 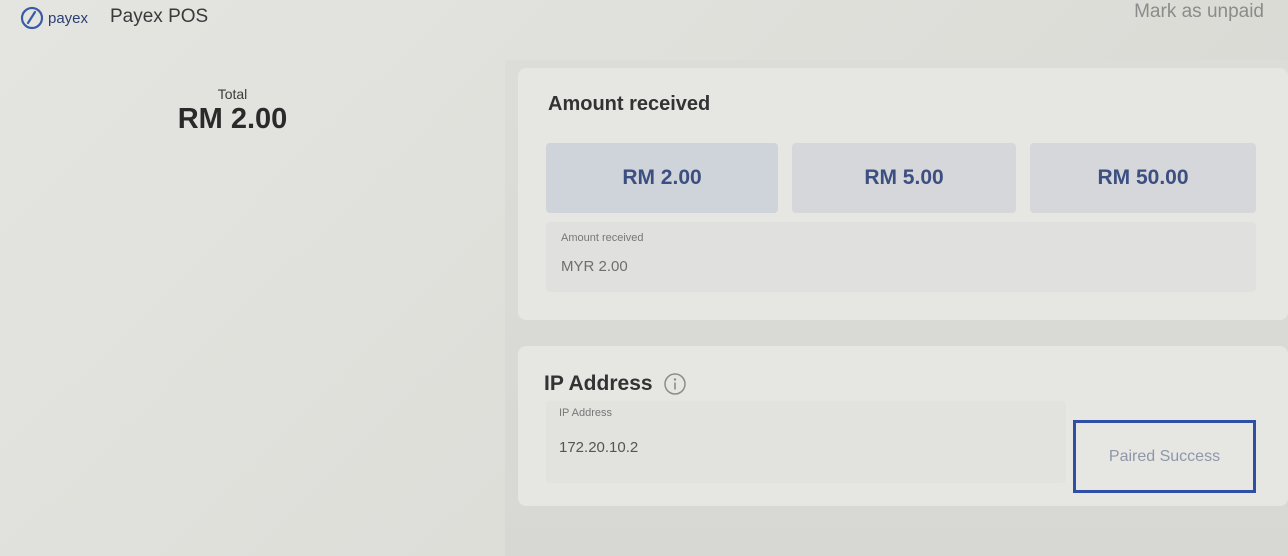 What do you see at coordinates (644, 20) in the screenshot?
I see `header-bar: payex Payex POS Mark as unpaid` at bounding box center [644, 20].